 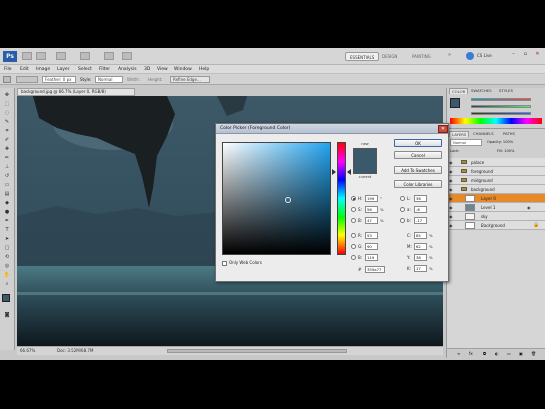 What do you see at coordinates (353, 235) in the screenshot?
I see `radio-r` at bounding box center [353, 235].